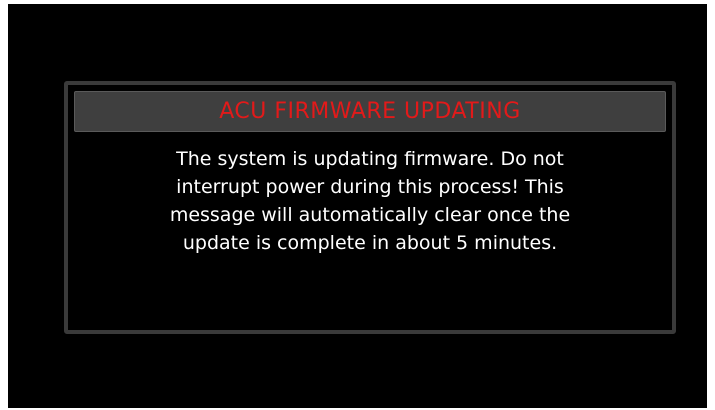 This screenshot has height=410, width=715. What do you see at coordinates (370, 243) in the screenshot?
I see `message-line-4: update is complete in about 5 minutes.` at bounding box center [370, 243].